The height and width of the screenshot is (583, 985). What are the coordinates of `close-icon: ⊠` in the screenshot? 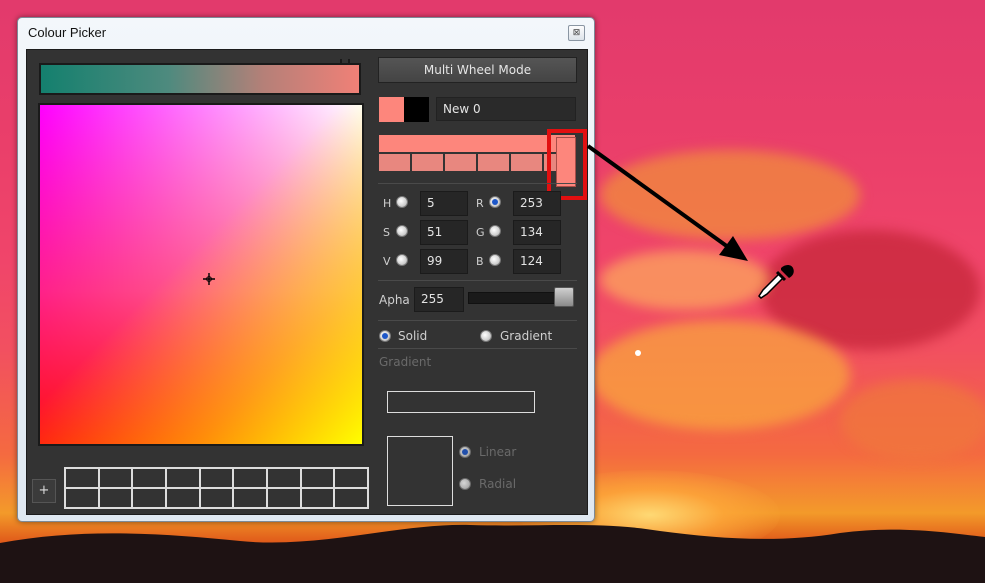 It's located at (576, 33).